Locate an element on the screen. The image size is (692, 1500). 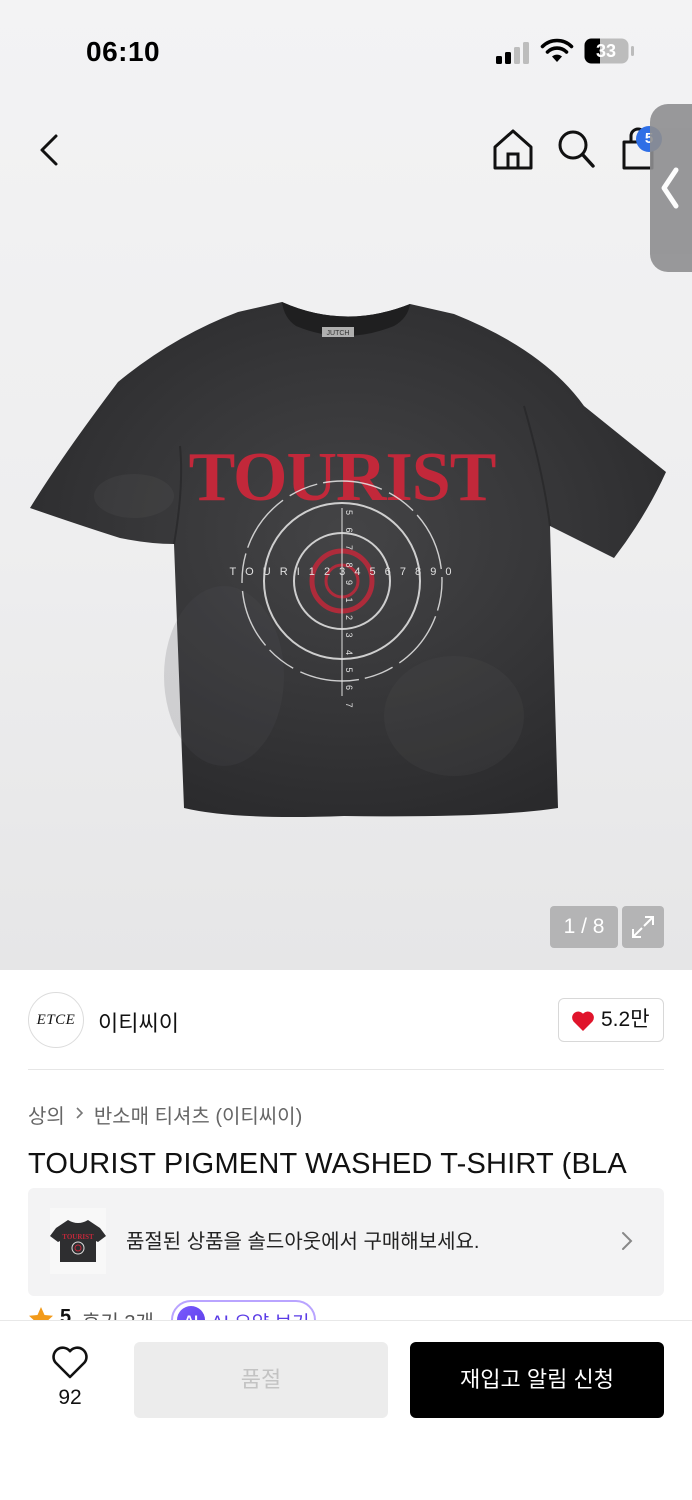
home-button is located at coordinates (513, 149).